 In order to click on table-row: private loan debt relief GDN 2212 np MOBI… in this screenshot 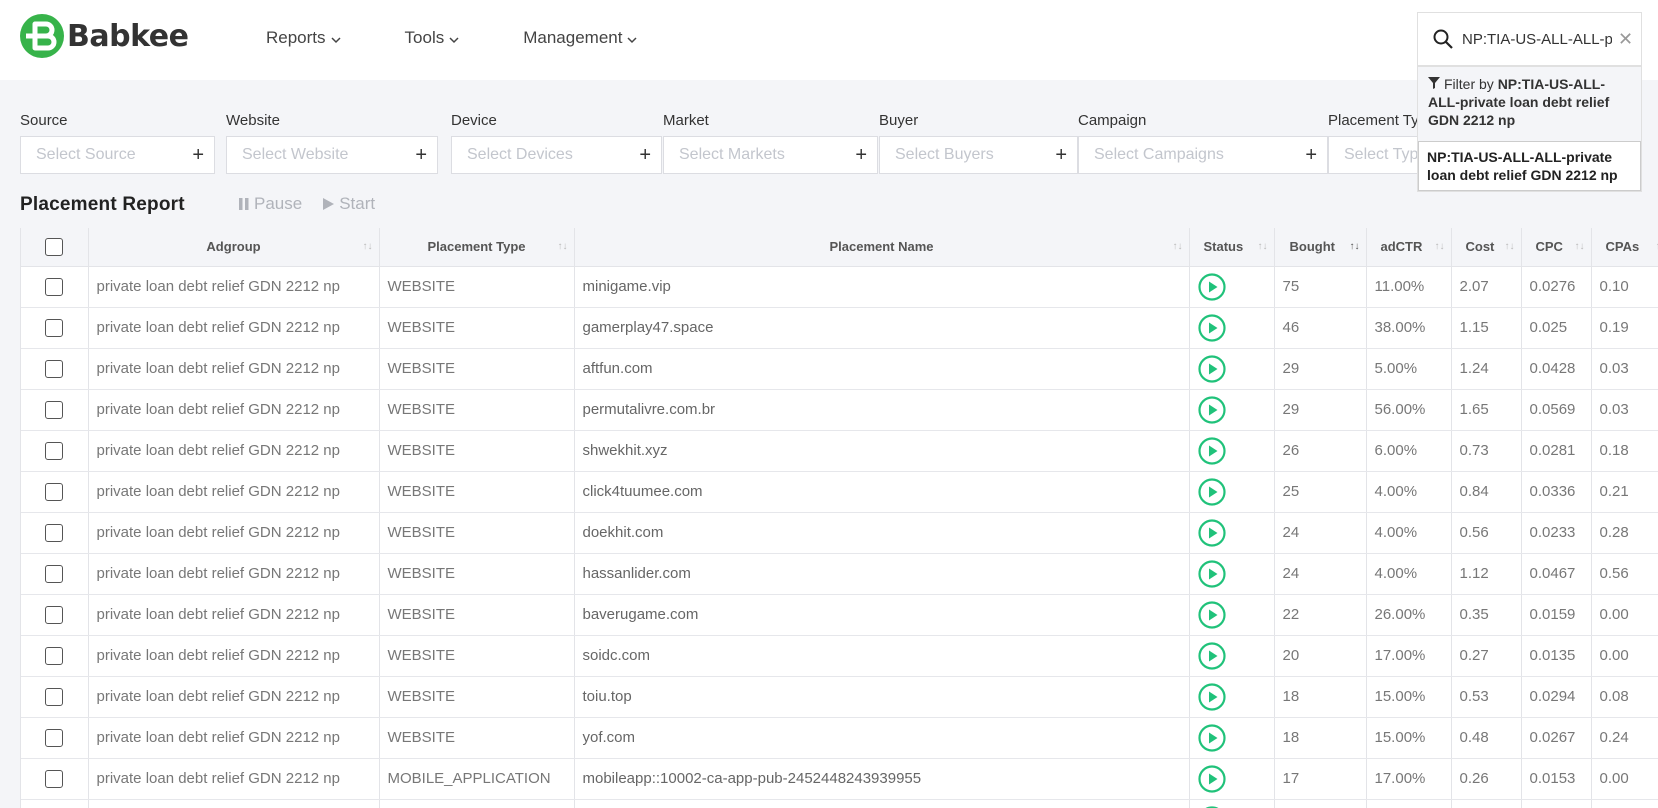, I will do `click(839, 779)`.